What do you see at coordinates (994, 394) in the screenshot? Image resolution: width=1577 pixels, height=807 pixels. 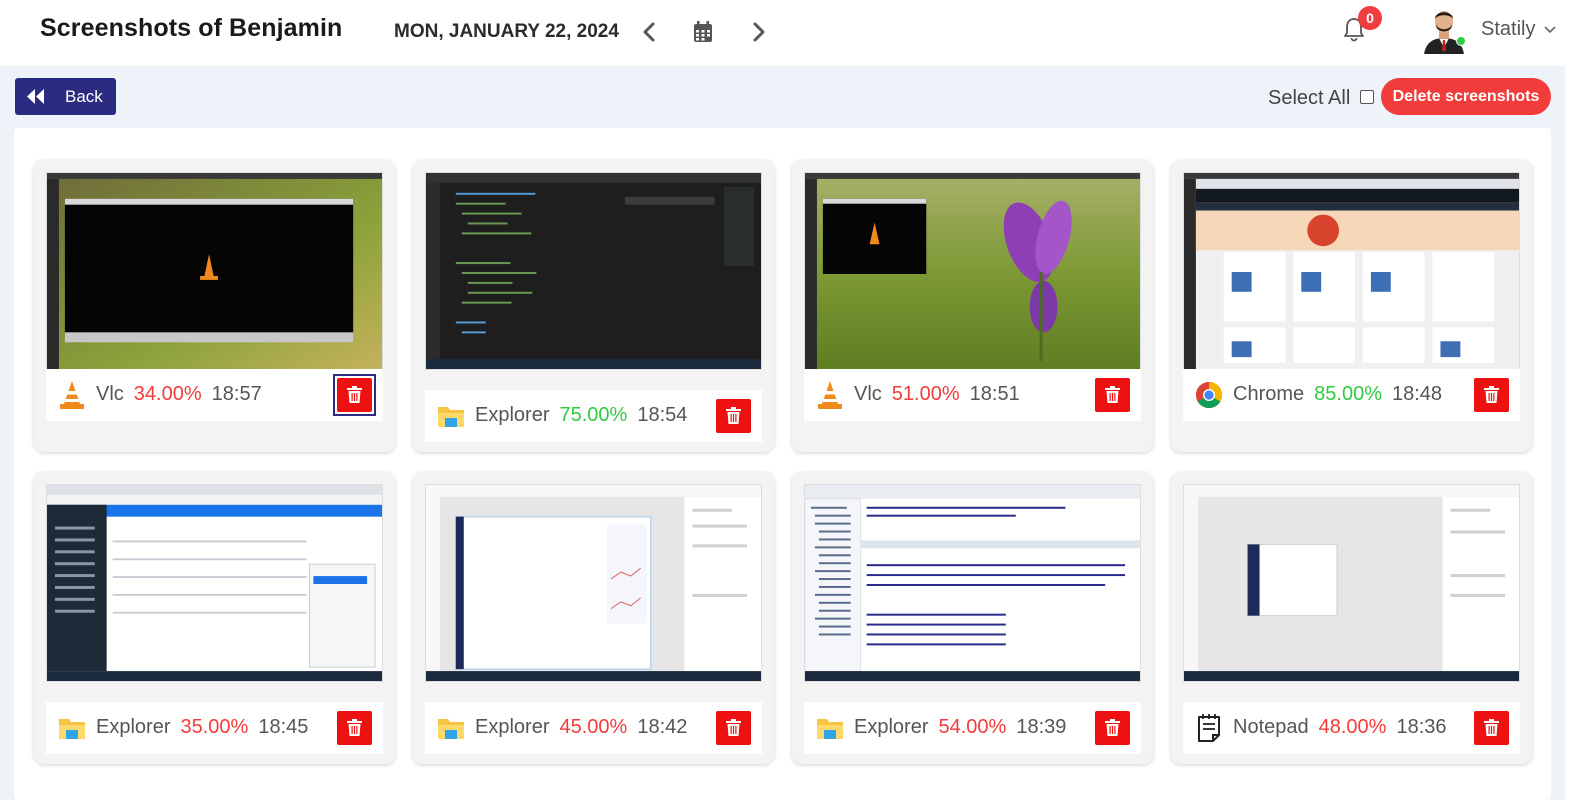 I see `capture-time: 18:51` at bounding box center [994, 394].